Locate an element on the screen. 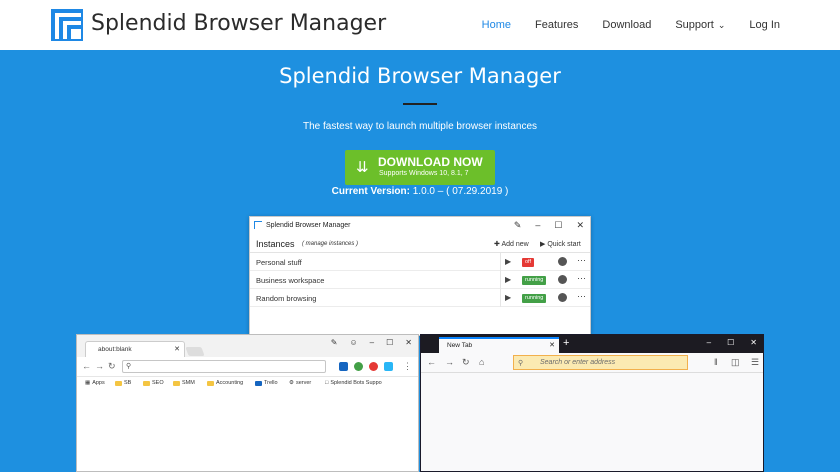  bookmark-item: SMM is located at coordinates (184, 383).